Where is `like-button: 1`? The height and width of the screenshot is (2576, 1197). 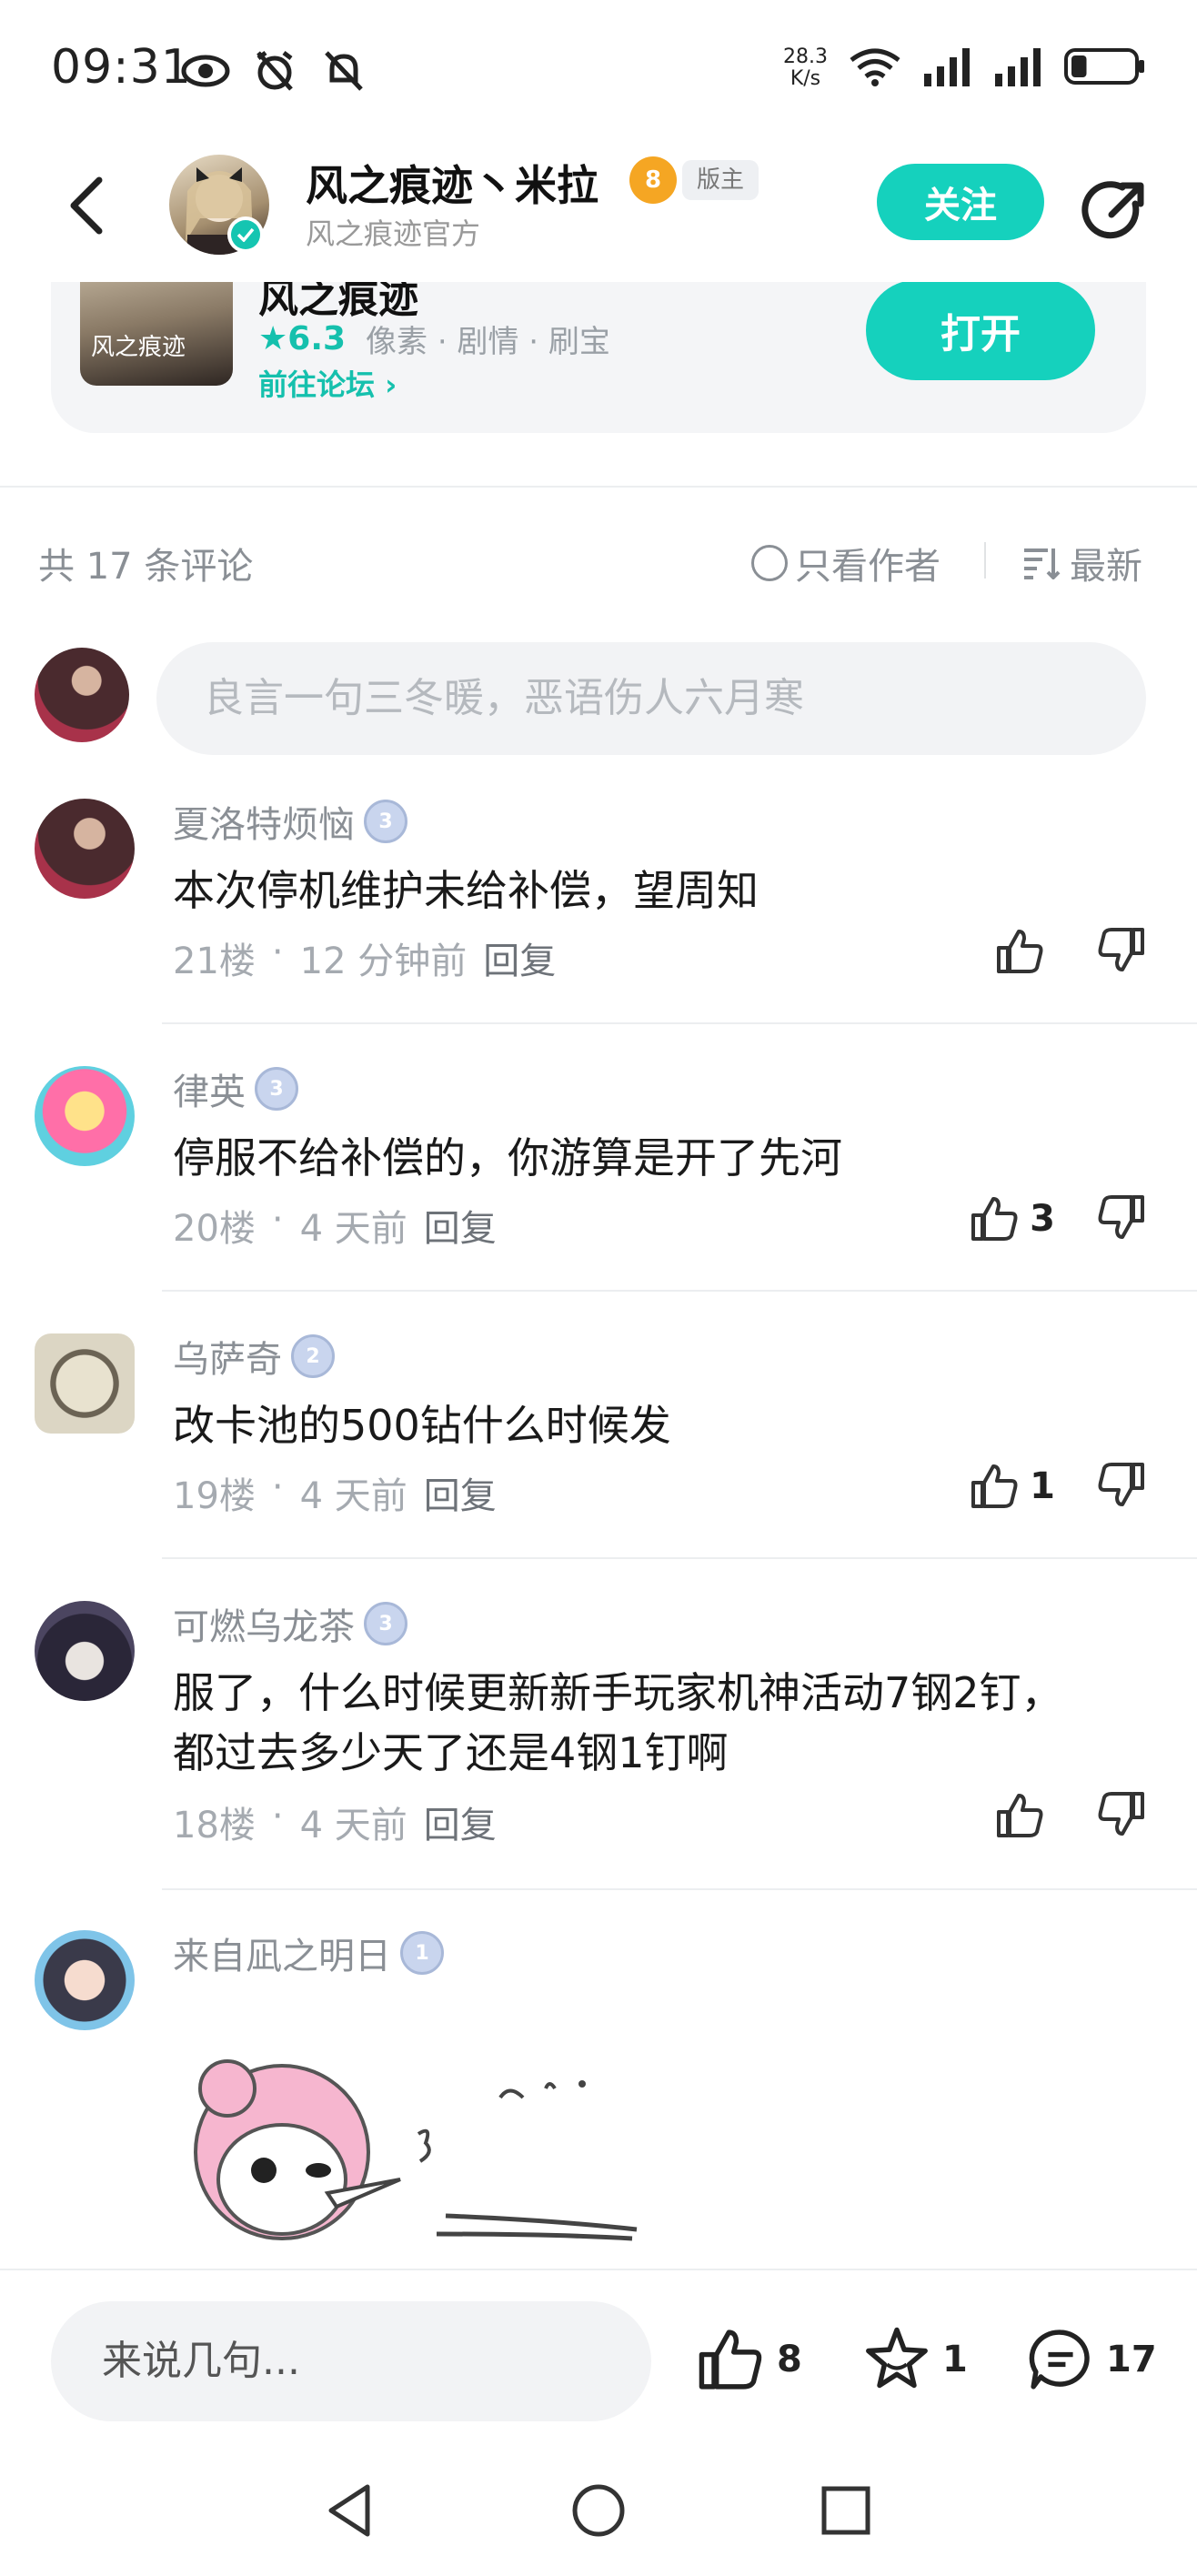 like-button: 1 is located at coordinates (1012, 1486).